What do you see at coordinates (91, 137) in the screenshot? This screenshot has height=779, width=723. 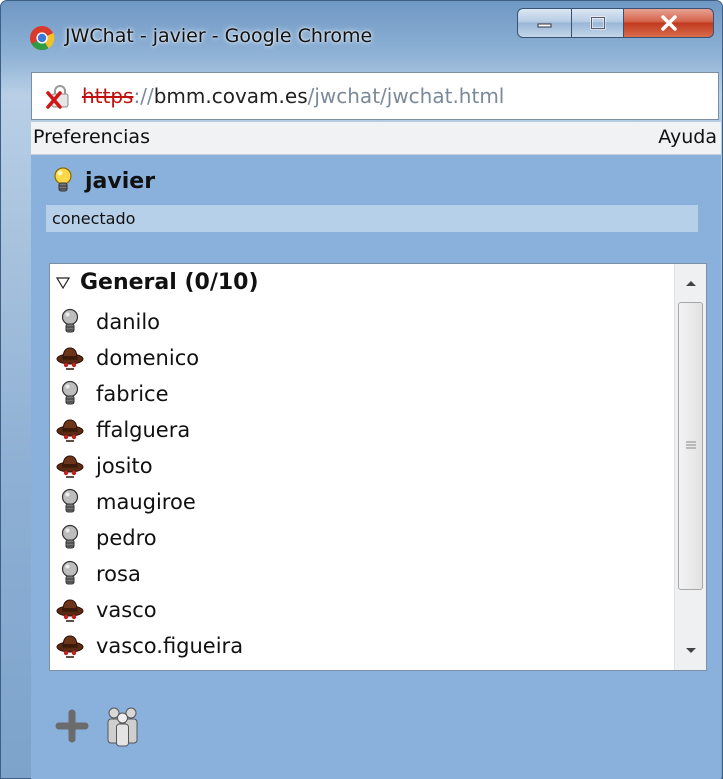 I see `preferences-menu: Preferencias` at bounding box center [91, 137].